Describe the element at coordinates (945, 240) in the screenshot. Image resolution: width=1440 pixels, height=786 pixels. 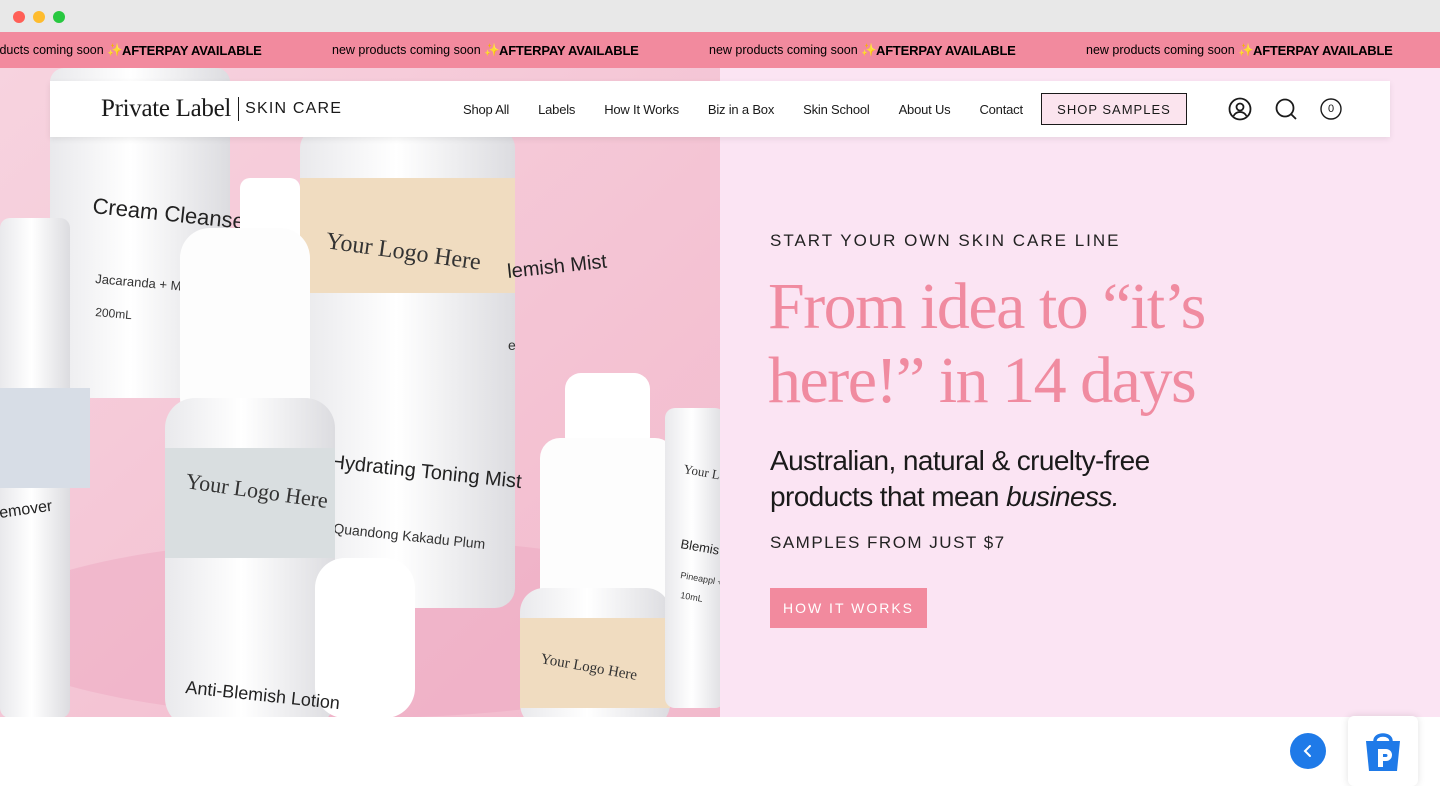
I see `hero-eyebrow: START YOUR OWN SKIN CARE LINE` at that location.